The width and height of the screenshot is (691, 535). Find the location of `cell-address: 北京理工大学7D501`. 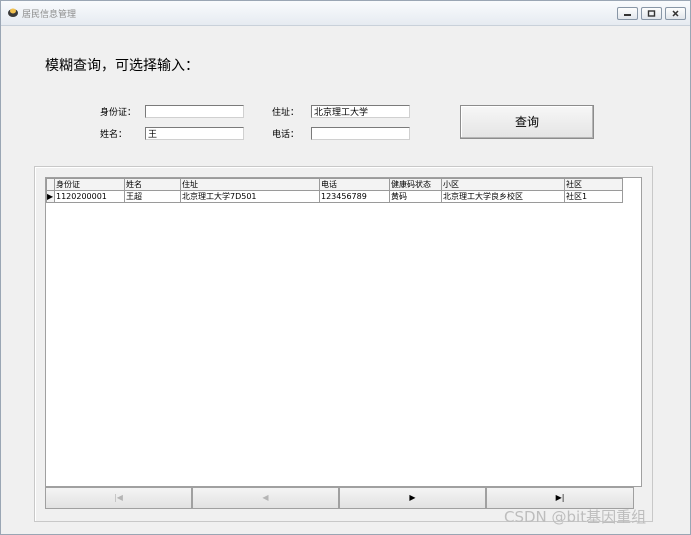

cell-address: 北京理工大学7D501 is located at coordinates (250, 196).